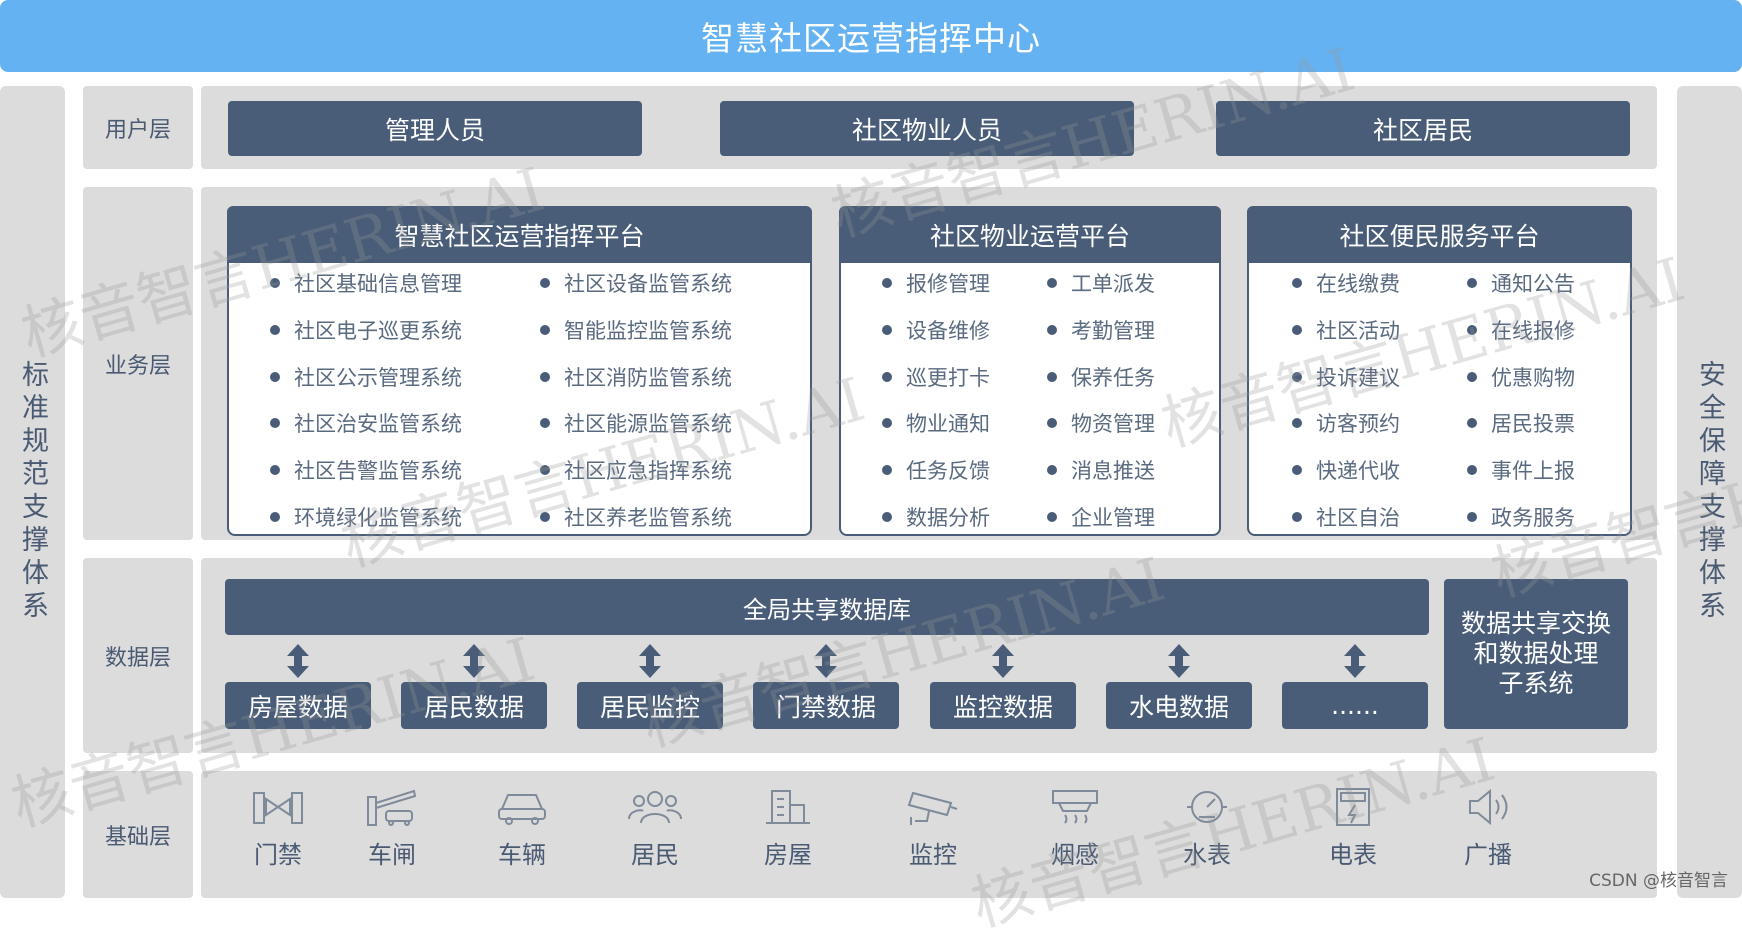  Describe the element at coordinates (936, 377) in the screenshot. I see `list-item: 巡更打卡` at that location.